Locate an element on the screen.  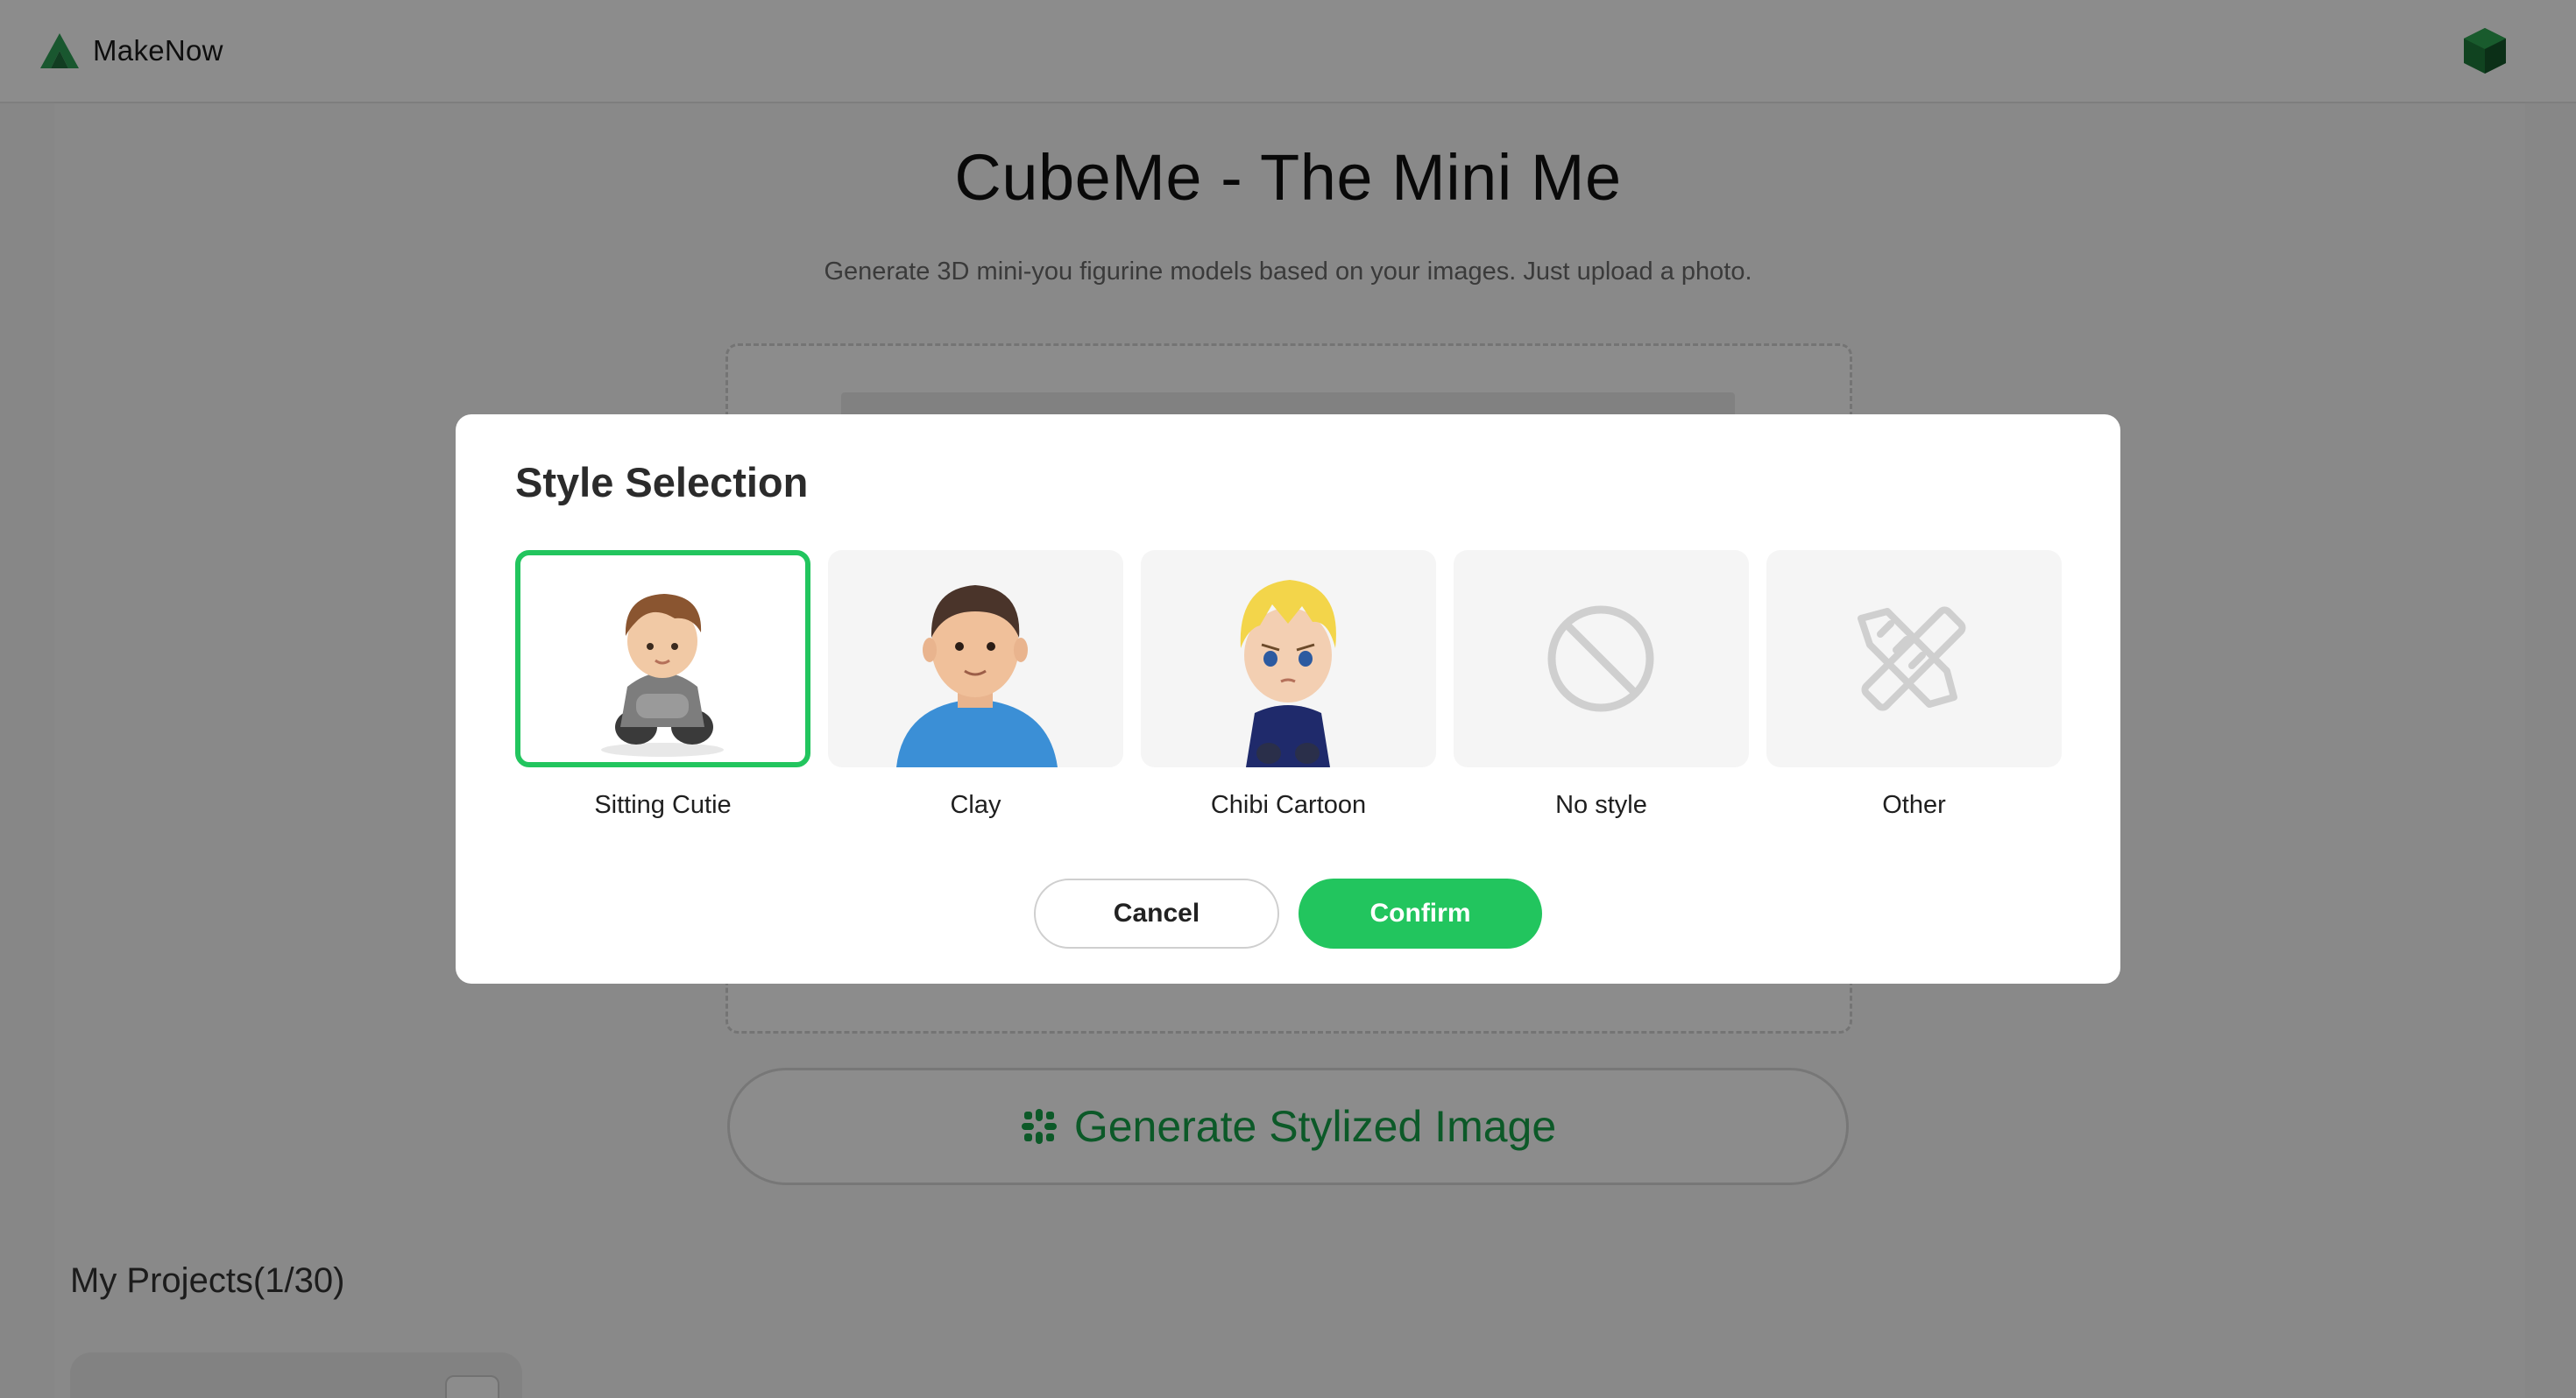
style-option-clay is located at coordinates (975, 658).